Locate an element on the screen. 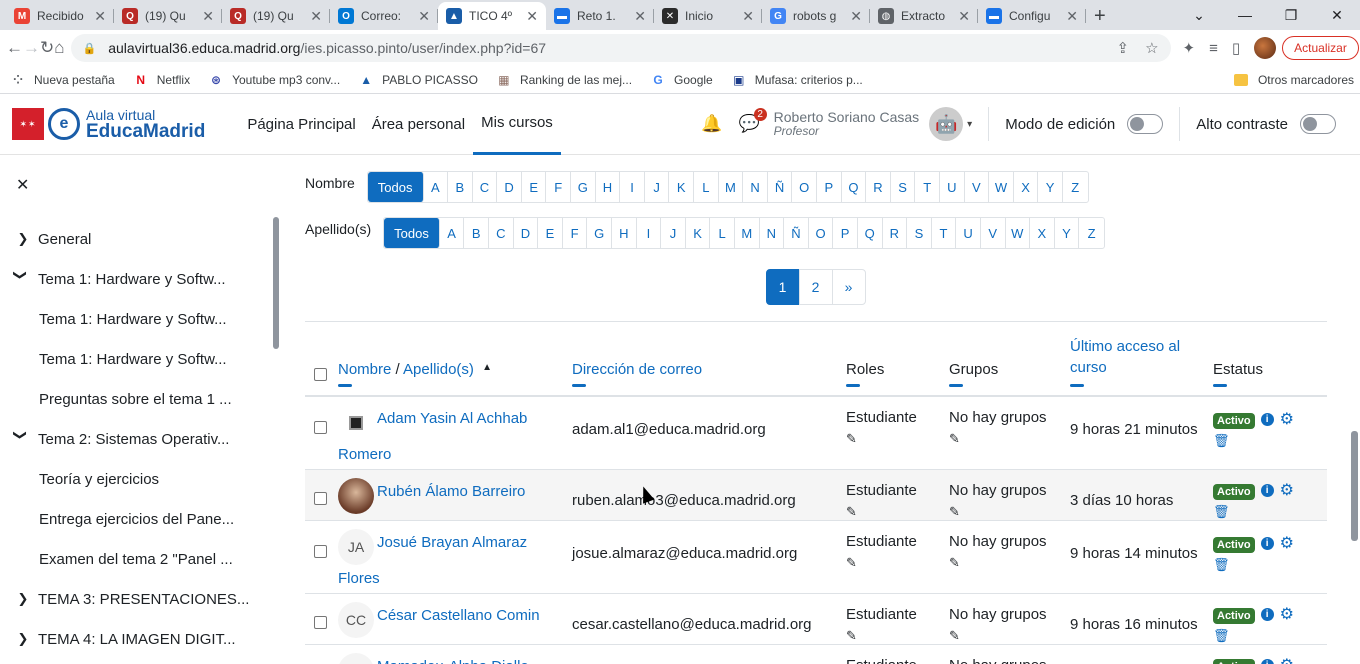 Image resolution: width=1360 pixels, height=664 pixels. last-name-filter-letter: Ñ is located at coordinates (796, 233).